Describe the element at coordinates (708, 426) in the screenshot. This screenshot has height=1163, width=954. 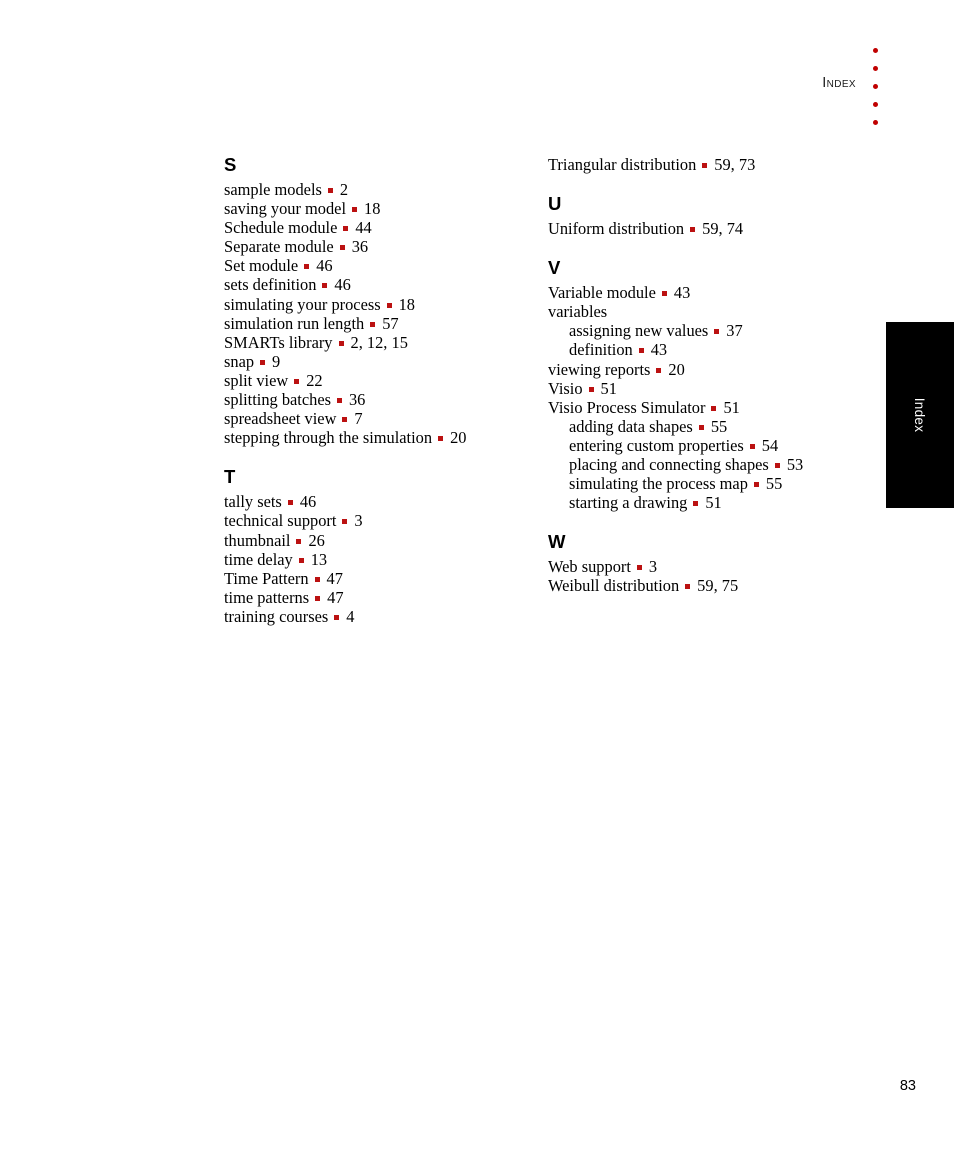
I see `index-subentry: adding data shapes 55` at that location.